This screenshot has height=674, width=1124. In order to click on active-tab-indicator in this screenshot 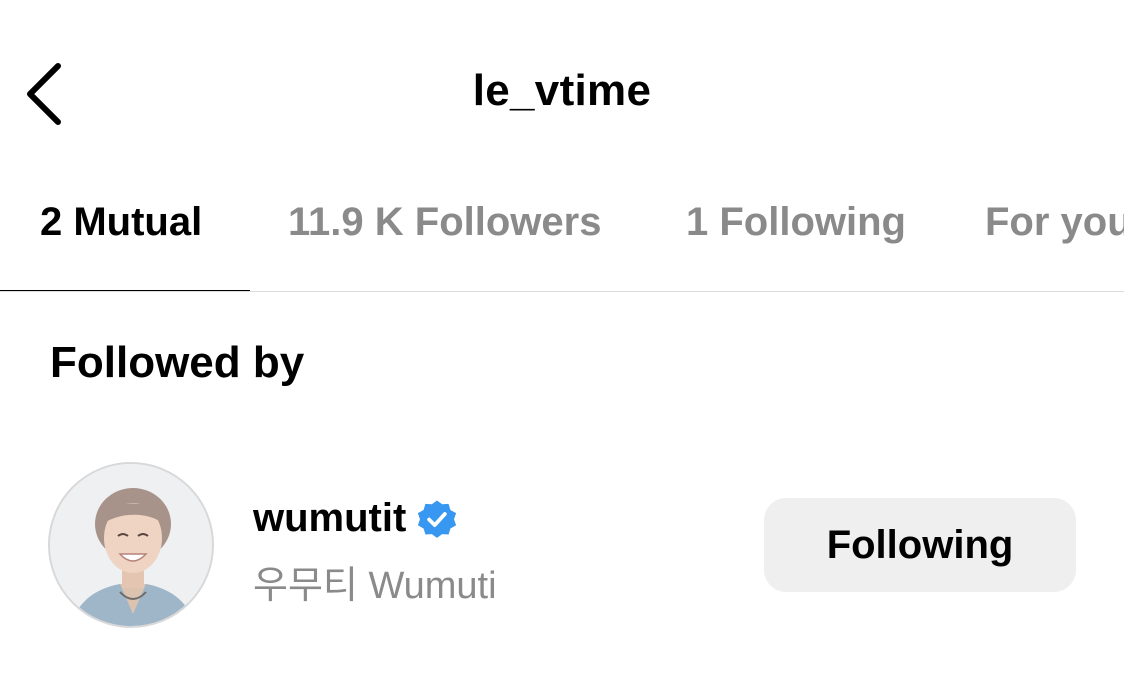, I will do `click(125, 290)`.